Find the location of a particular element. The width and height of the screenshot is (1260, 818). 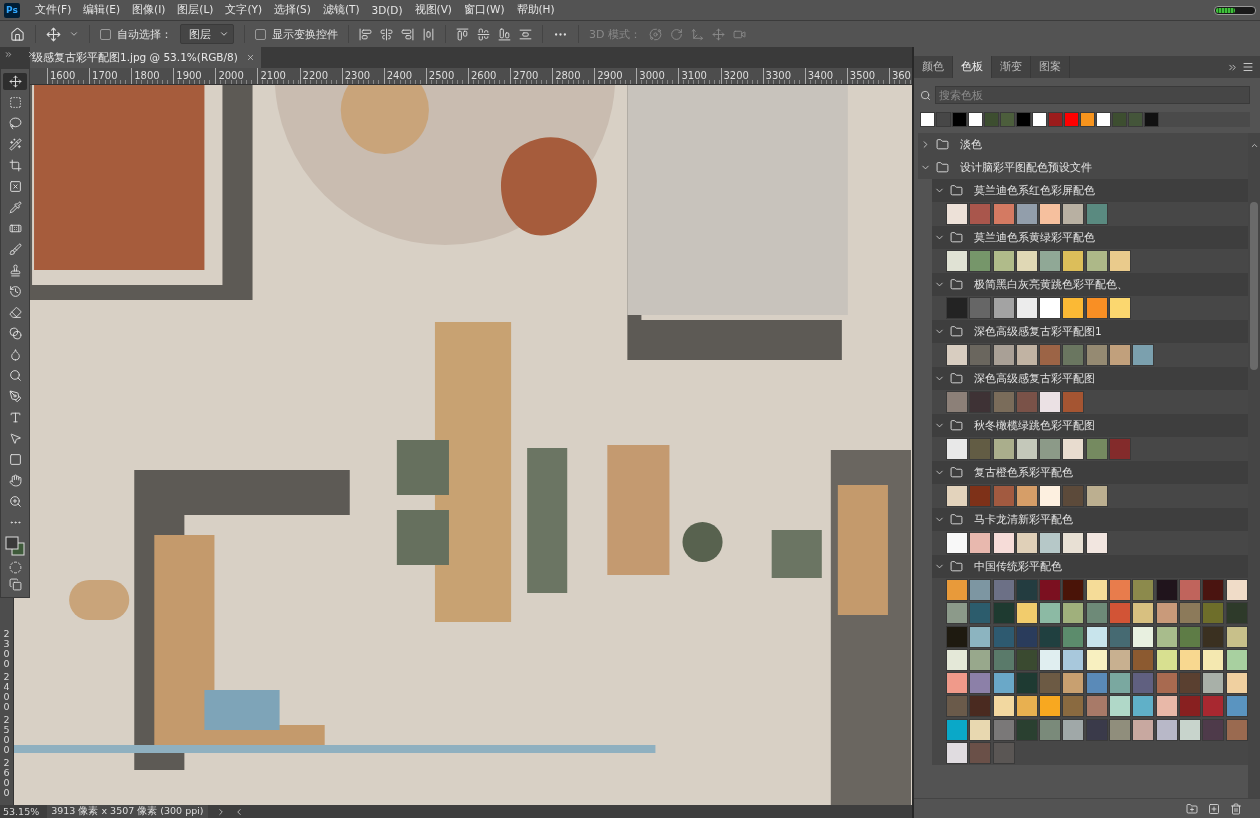

ruler-label: 2600 is located at coordinates (6, 778).